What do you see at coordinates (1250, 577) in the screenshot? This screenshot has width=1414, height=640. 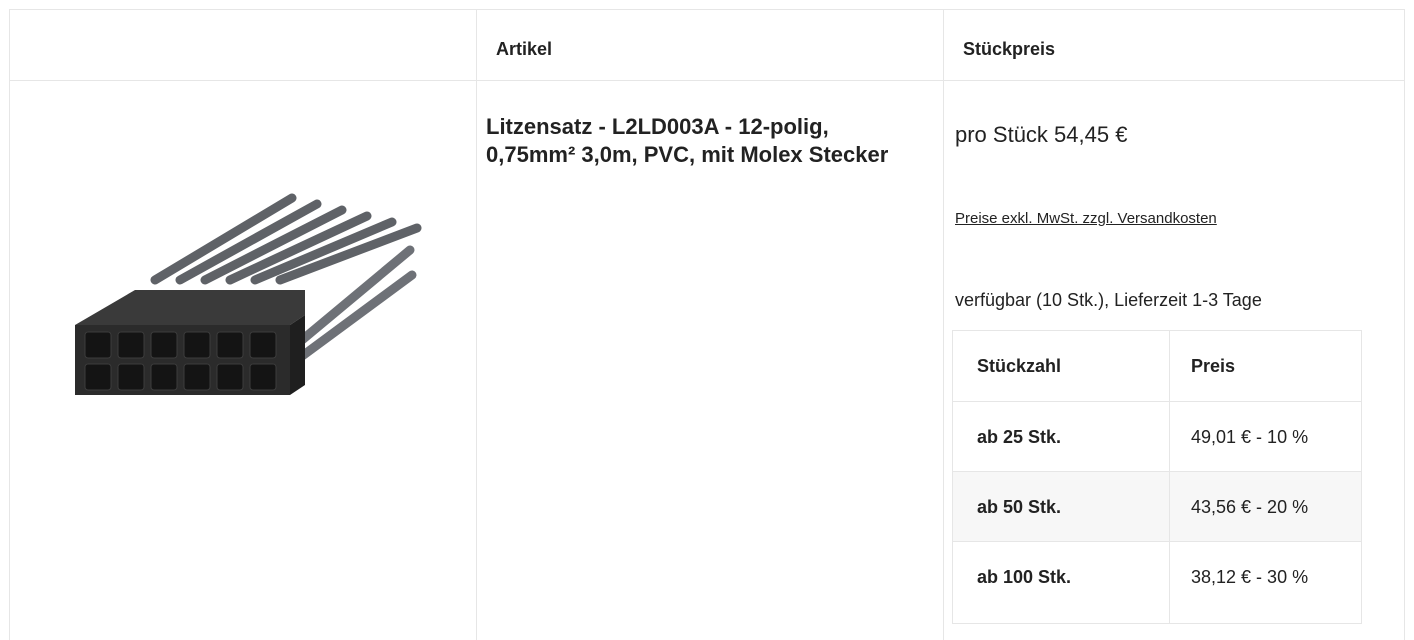 I see `tier-price: 38,12 € - 30 %` at bounding box center [1250, 577].